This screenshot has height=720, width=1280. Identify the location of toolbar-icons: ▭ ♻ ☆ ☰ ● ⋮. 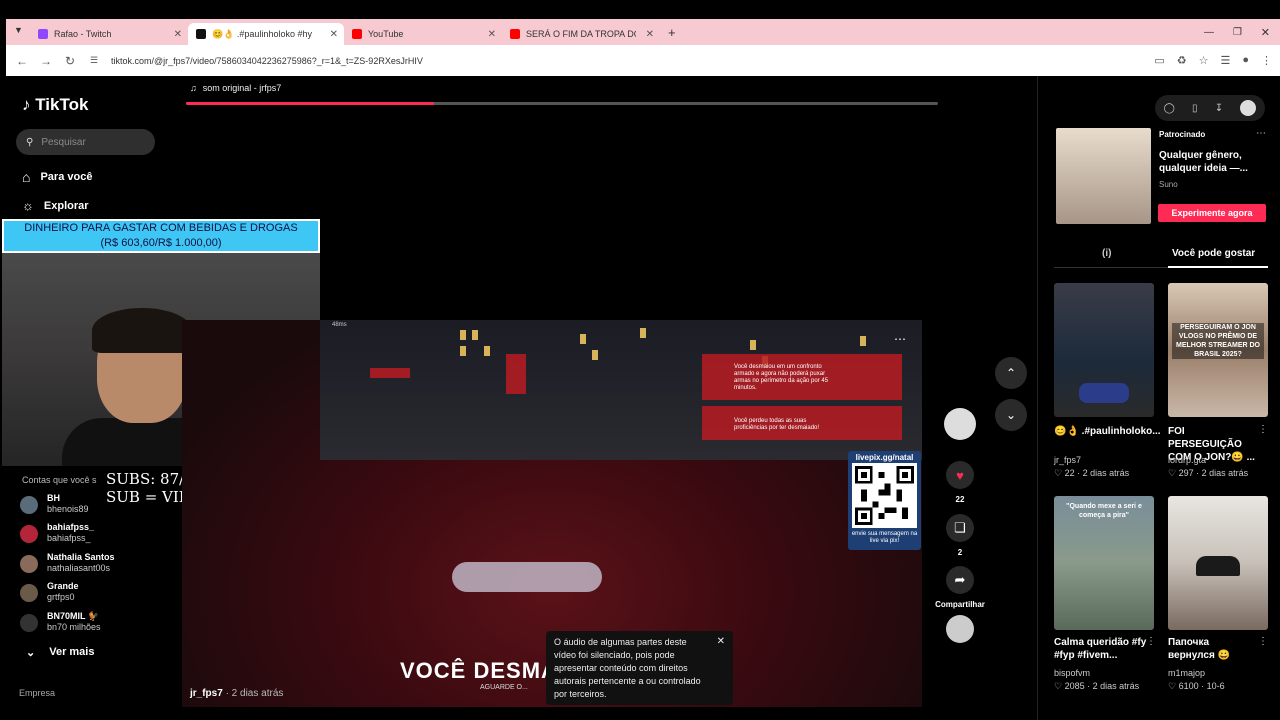
(1213, 60).